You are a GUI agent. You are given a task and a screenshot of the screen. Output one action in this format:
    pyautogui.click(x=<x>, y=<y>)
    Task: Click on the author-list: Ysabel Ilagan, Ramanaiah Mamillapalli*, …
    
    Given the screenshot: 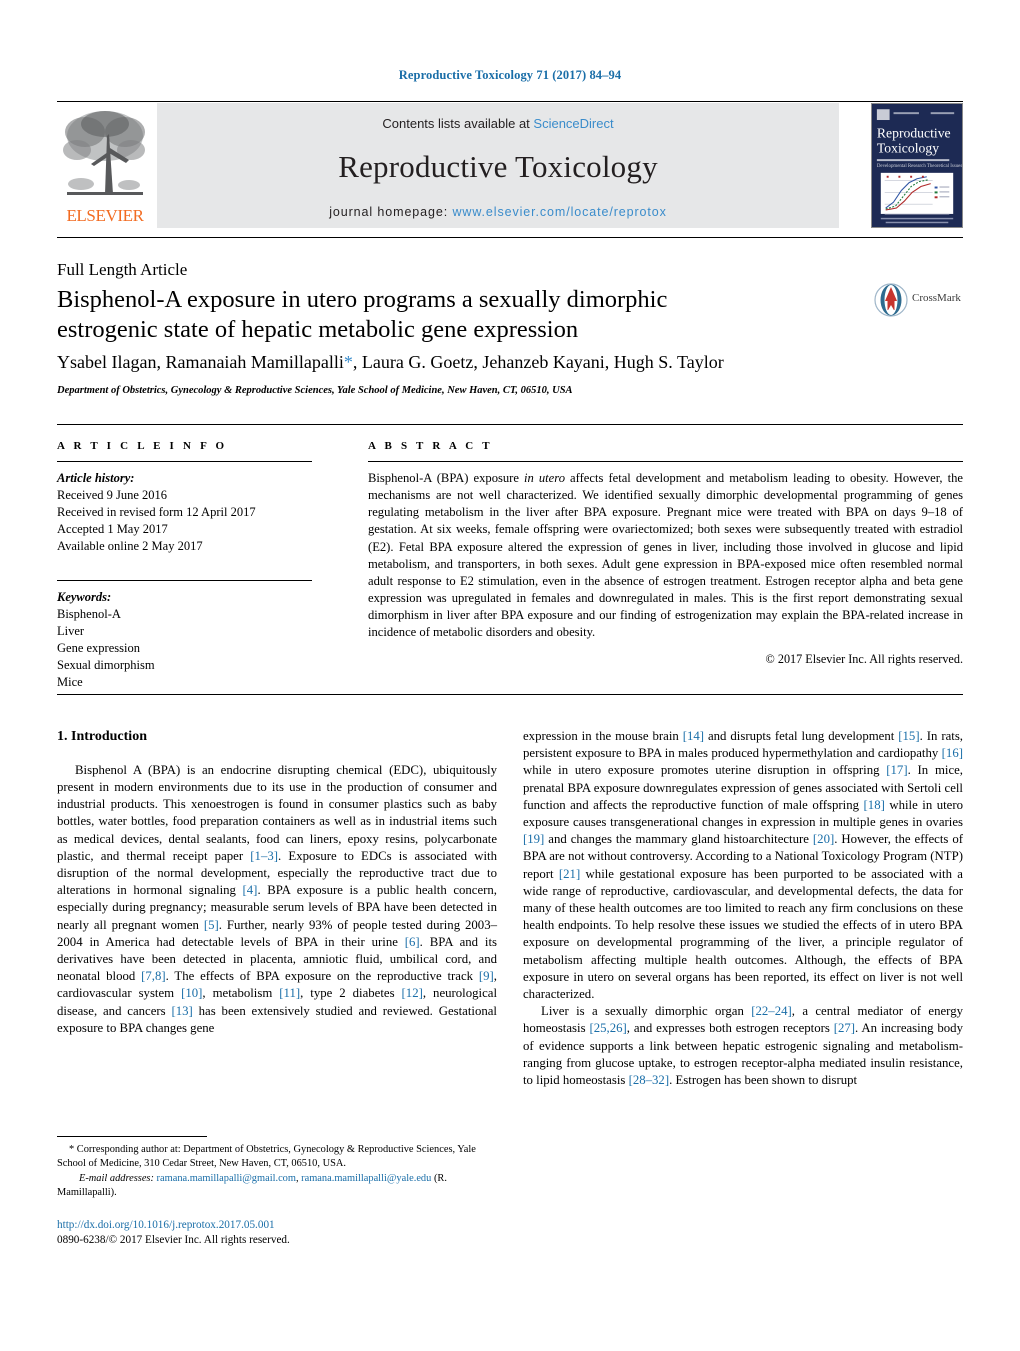 What is the action you would take?
    pyautogui.click(x=437, y=362)
    